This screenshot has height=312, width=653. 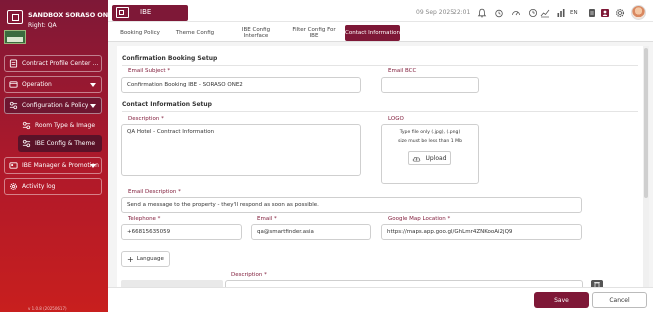 What do you see at coordinates (47, 308) in the screenshot?
I see `app-version: v 1.0.8 (20250617)` at bounding box center [47, 308].